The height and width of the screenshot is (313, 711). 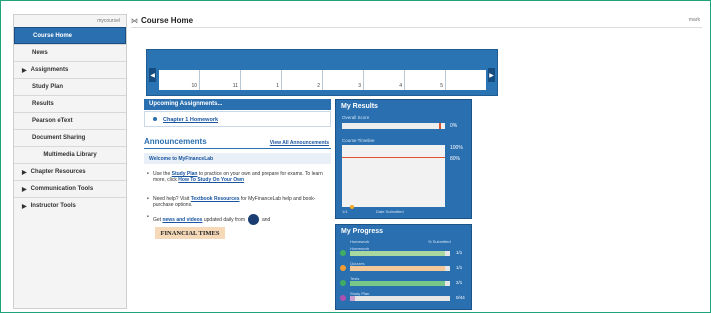 I want to click on sidebar-item-label: Course Home, so click(x=53, y=35).